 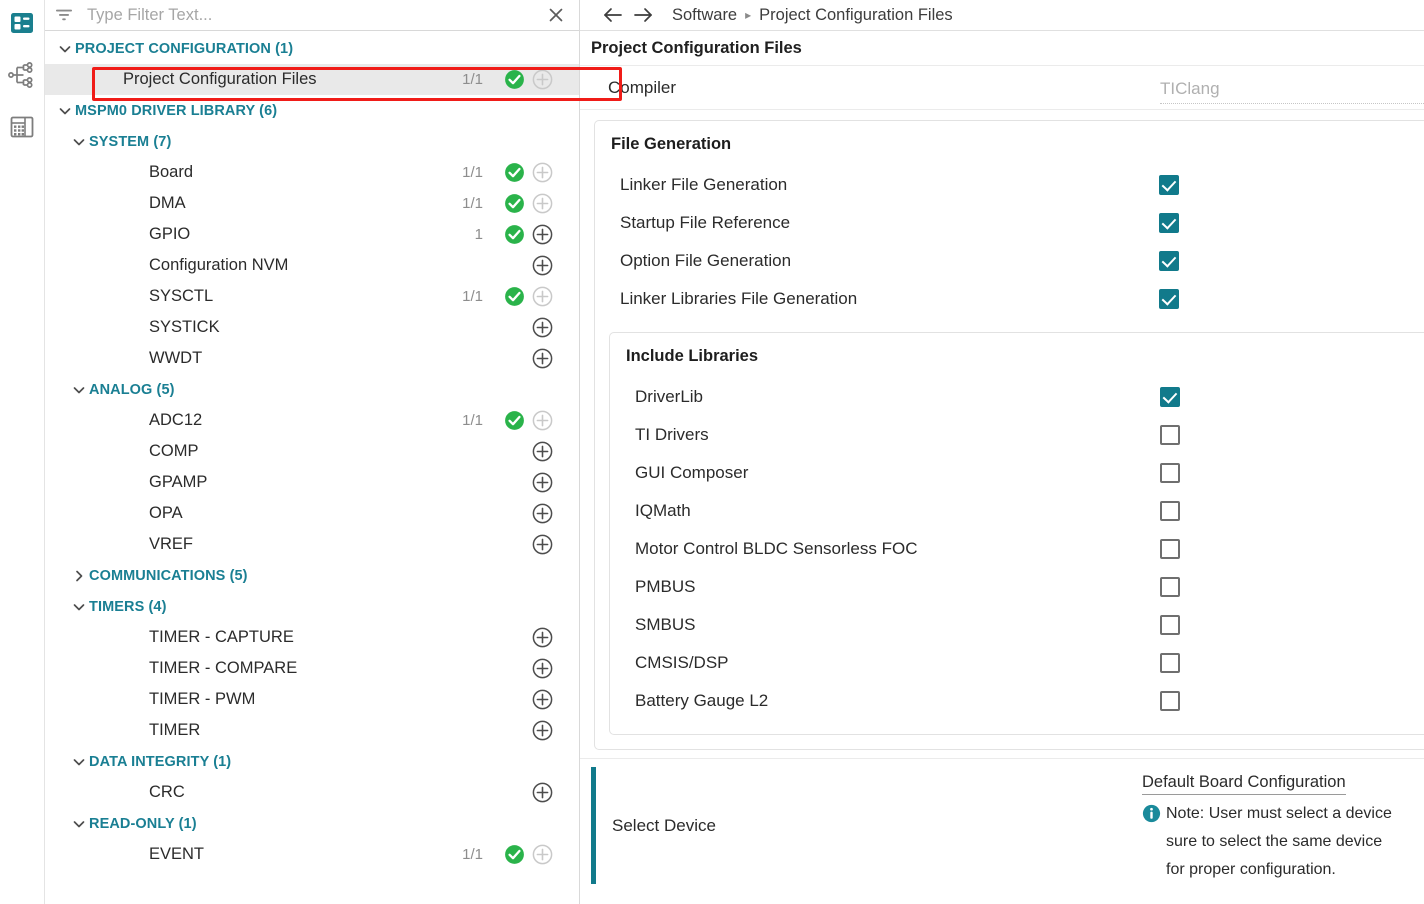 I want to click on compiler-value: TIClang, so click(x=1292, y=91).